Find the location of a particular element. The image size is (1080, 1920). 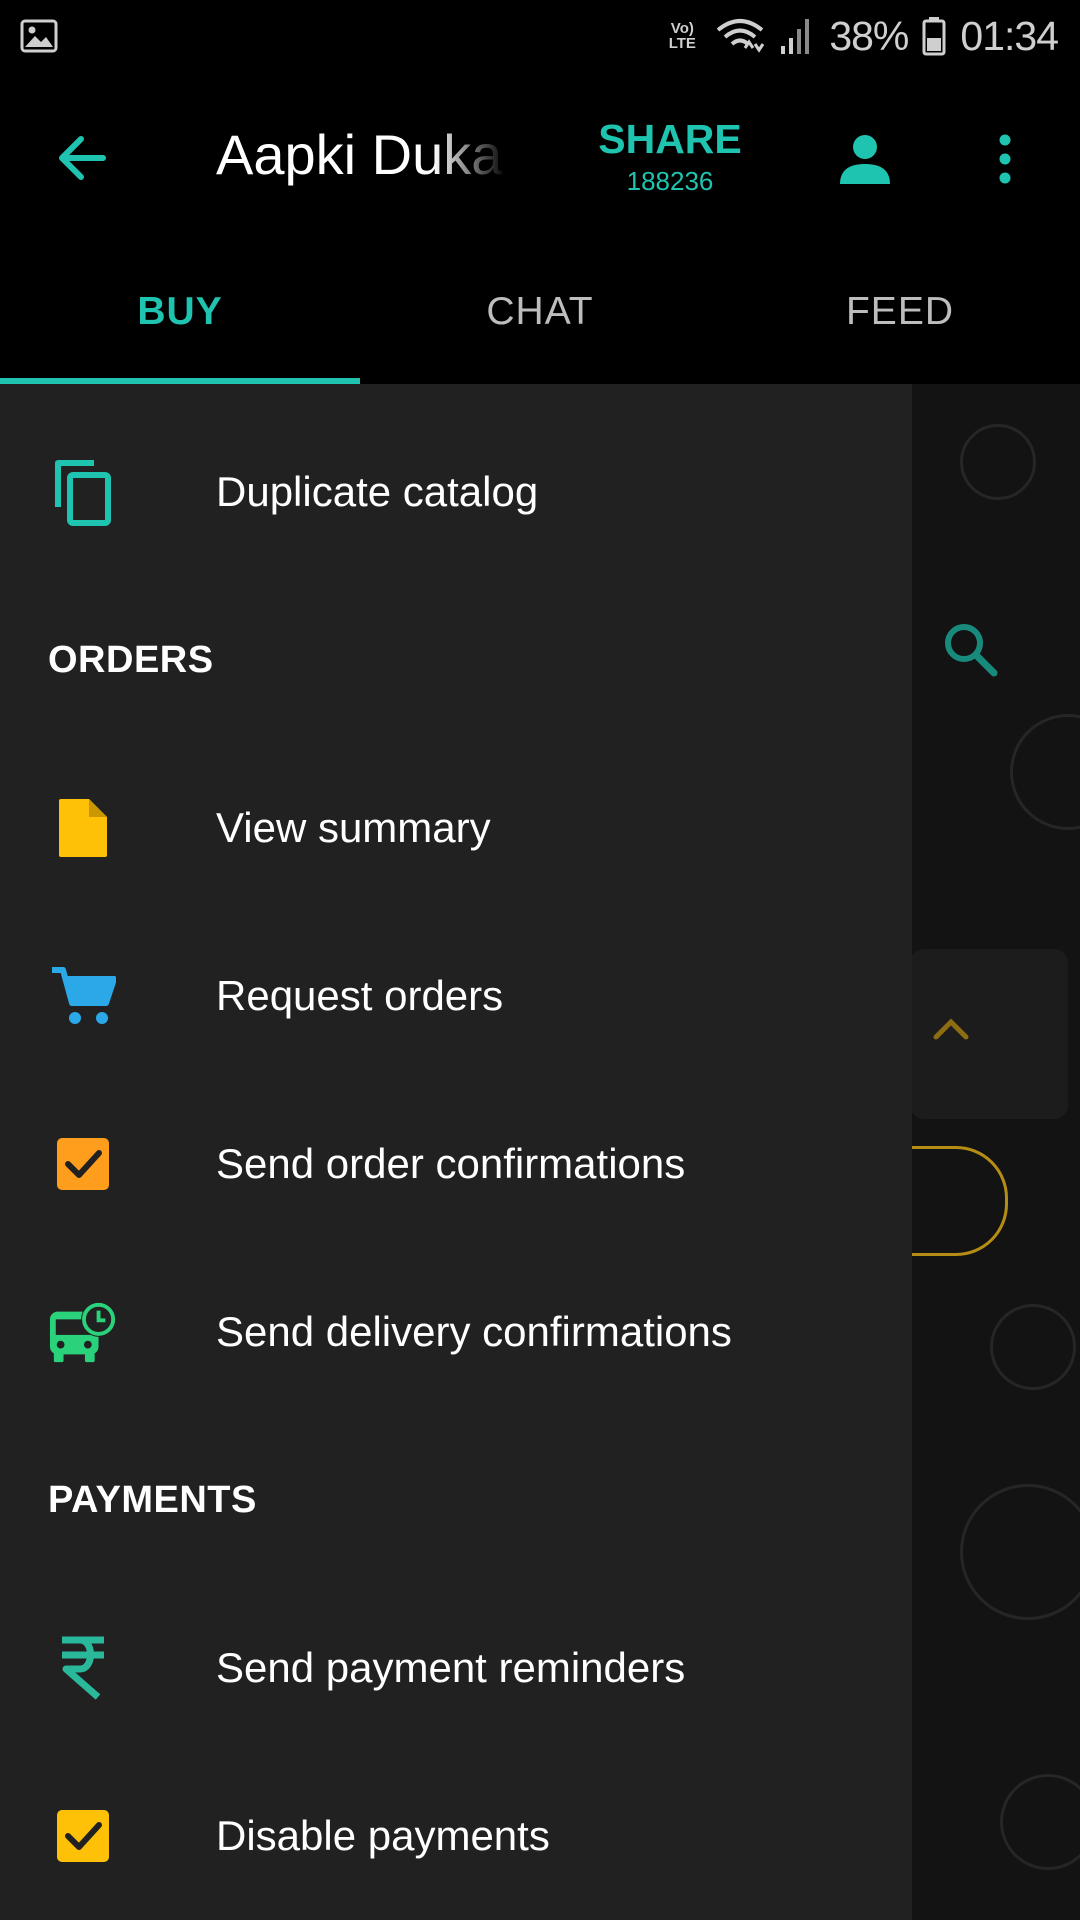

tab-buy-label: BUY is located at coordinates (180, 311).